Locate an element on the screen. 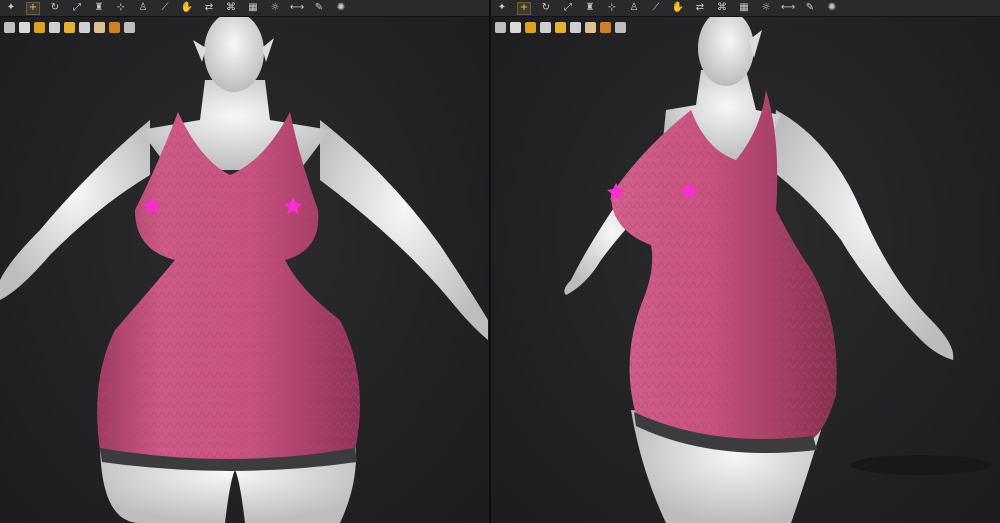 The image size is (1000, 523). viewport-iconbar-left is located at coordinates (69, 27).